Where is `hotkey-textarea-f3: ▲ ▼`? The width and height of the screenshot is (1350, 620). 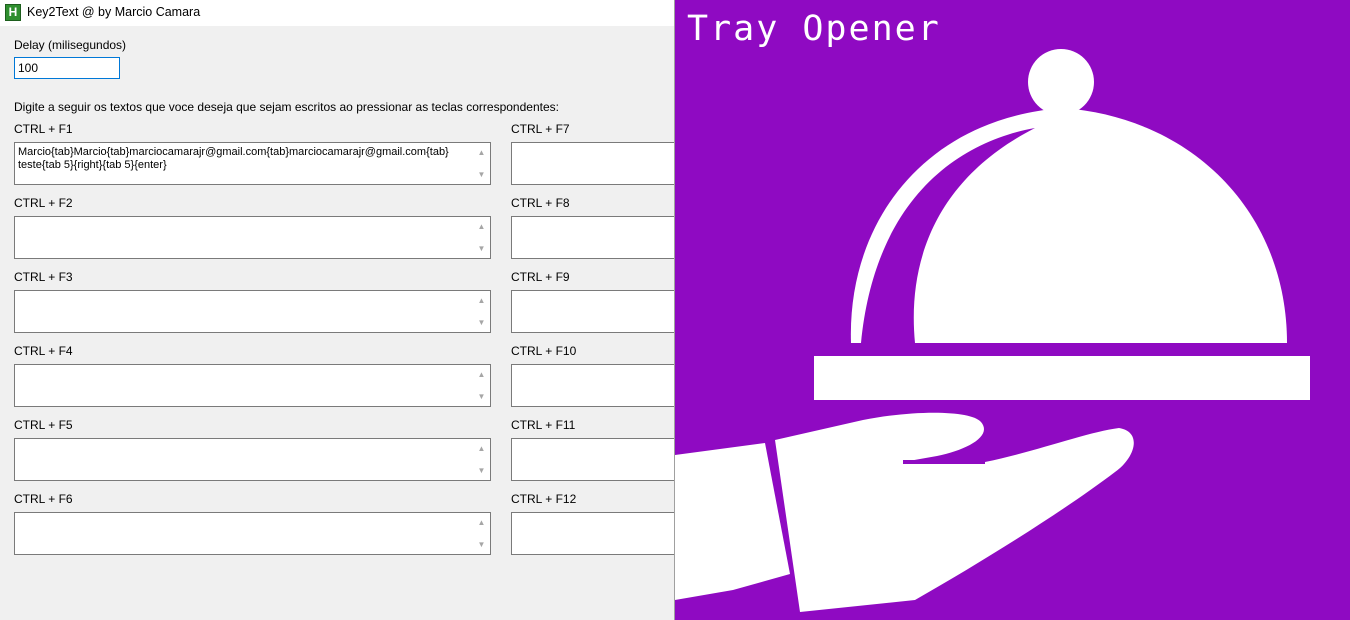 hotkey-textarea-f3: ▲ ▼ is located at coordinates (252, 311).